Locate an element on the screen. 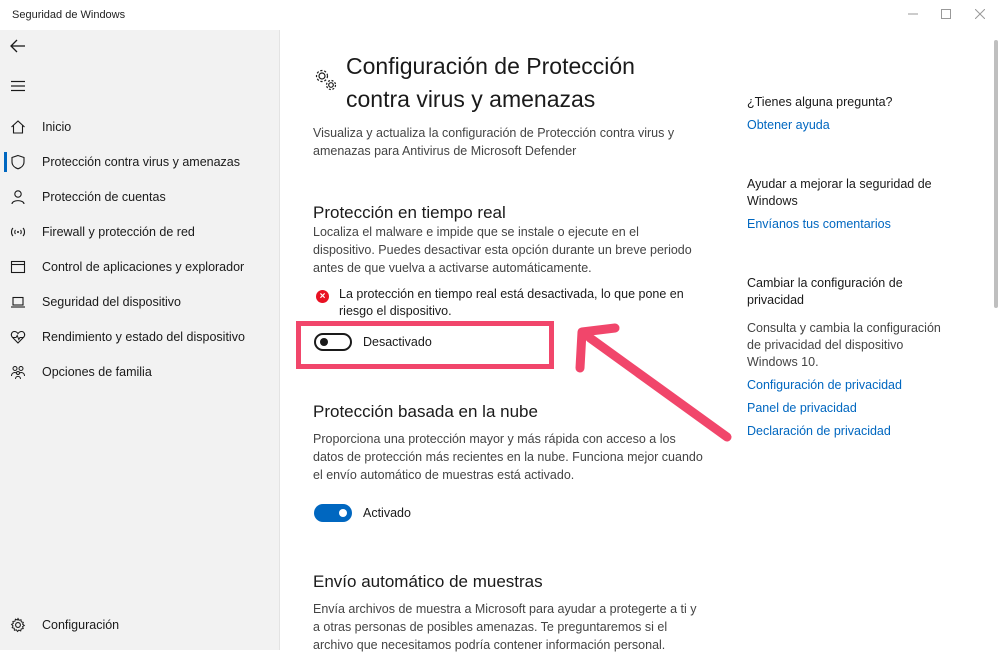 This screenshot has height=654, width=1000. family-icon is located at coordinates (18, 372).